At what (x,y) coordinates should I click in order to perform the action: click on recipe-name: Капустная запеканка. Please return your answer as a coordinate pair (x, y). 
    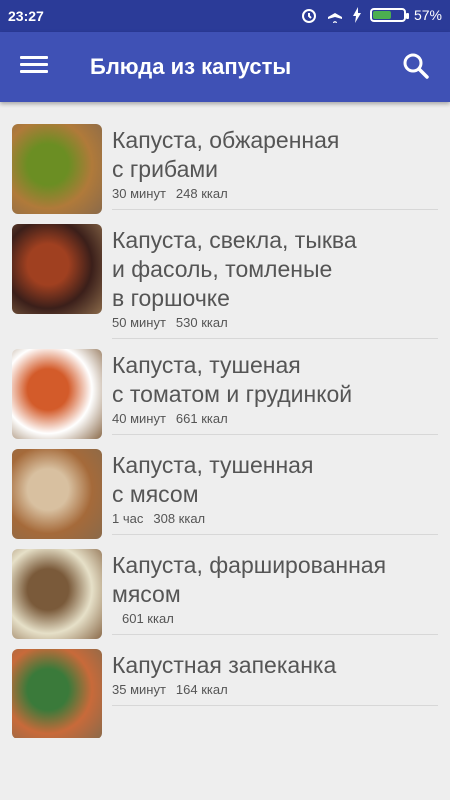
    Looking at the image, I should click on (224, 665).